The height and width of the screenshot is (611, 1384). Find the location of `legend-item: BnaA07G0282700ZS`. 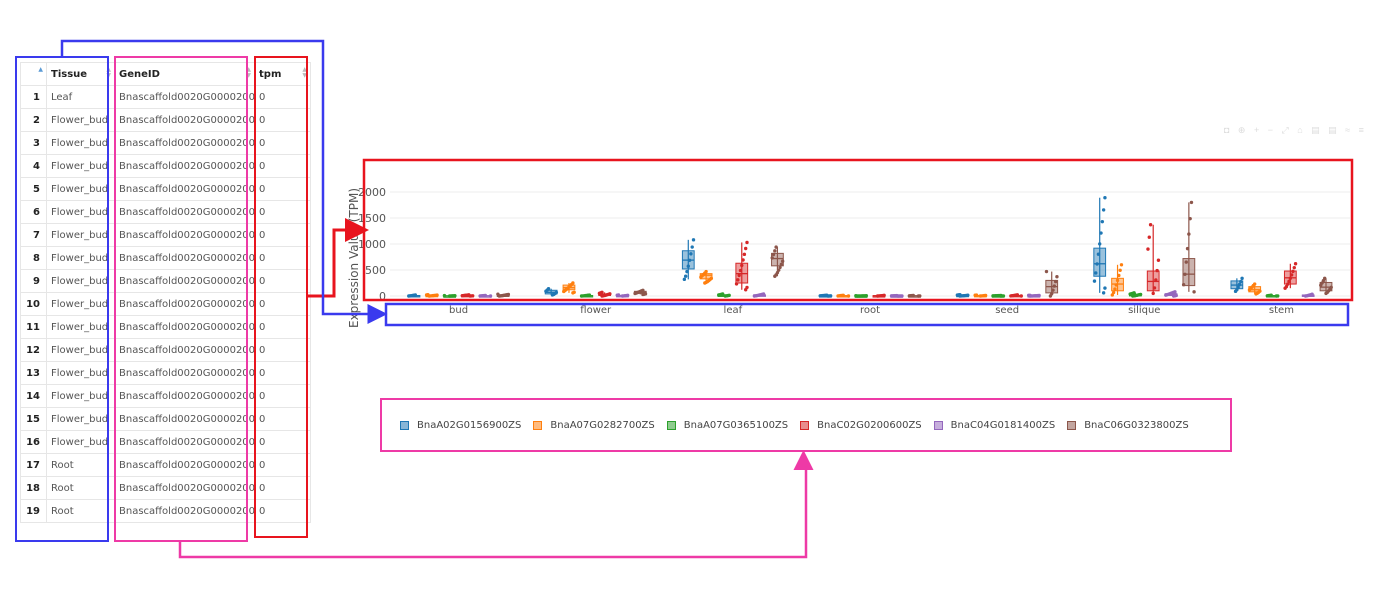

legend-item: BnaA07G0282700ZS is located at coordinates (594, 425).